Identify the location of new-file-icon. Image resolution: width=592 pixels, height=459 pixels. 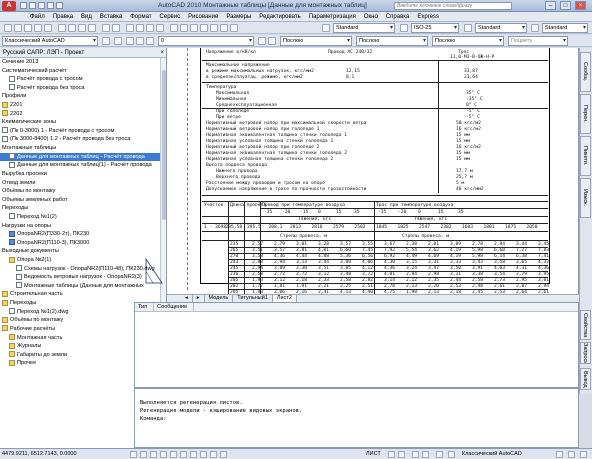
(8, 28).